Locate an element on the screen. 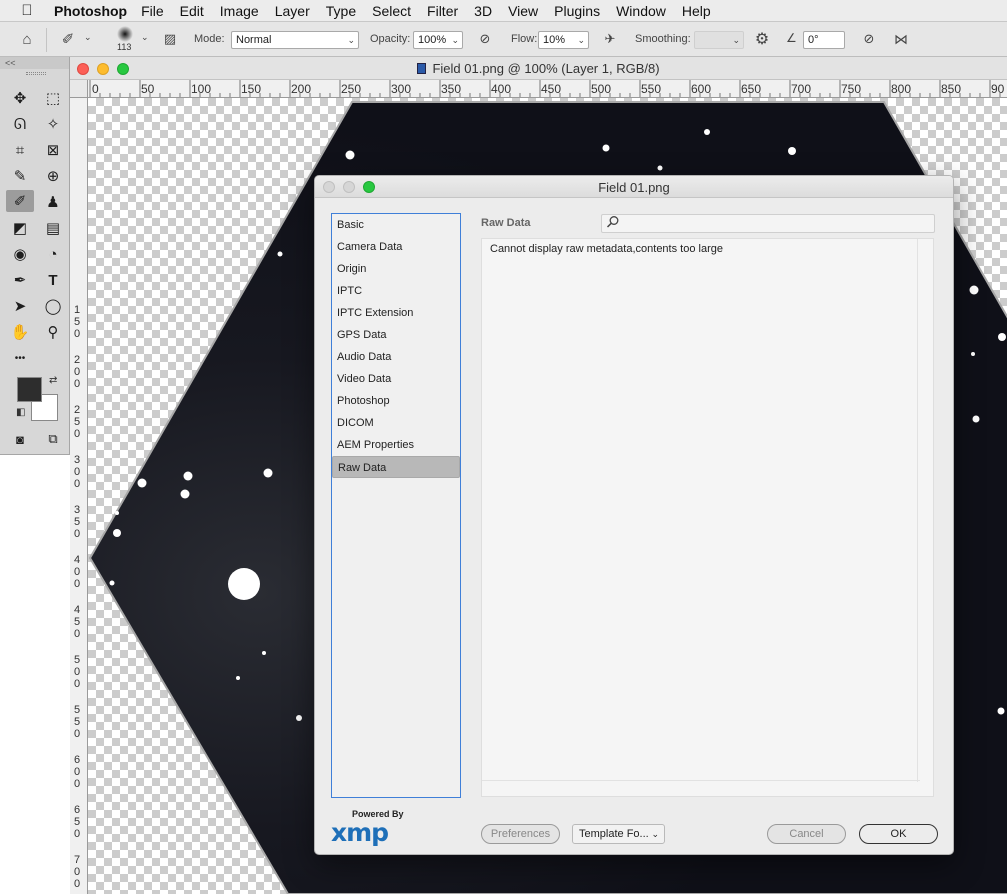  shape-tool-icon: ◯ is located at coordinates (53, 306).